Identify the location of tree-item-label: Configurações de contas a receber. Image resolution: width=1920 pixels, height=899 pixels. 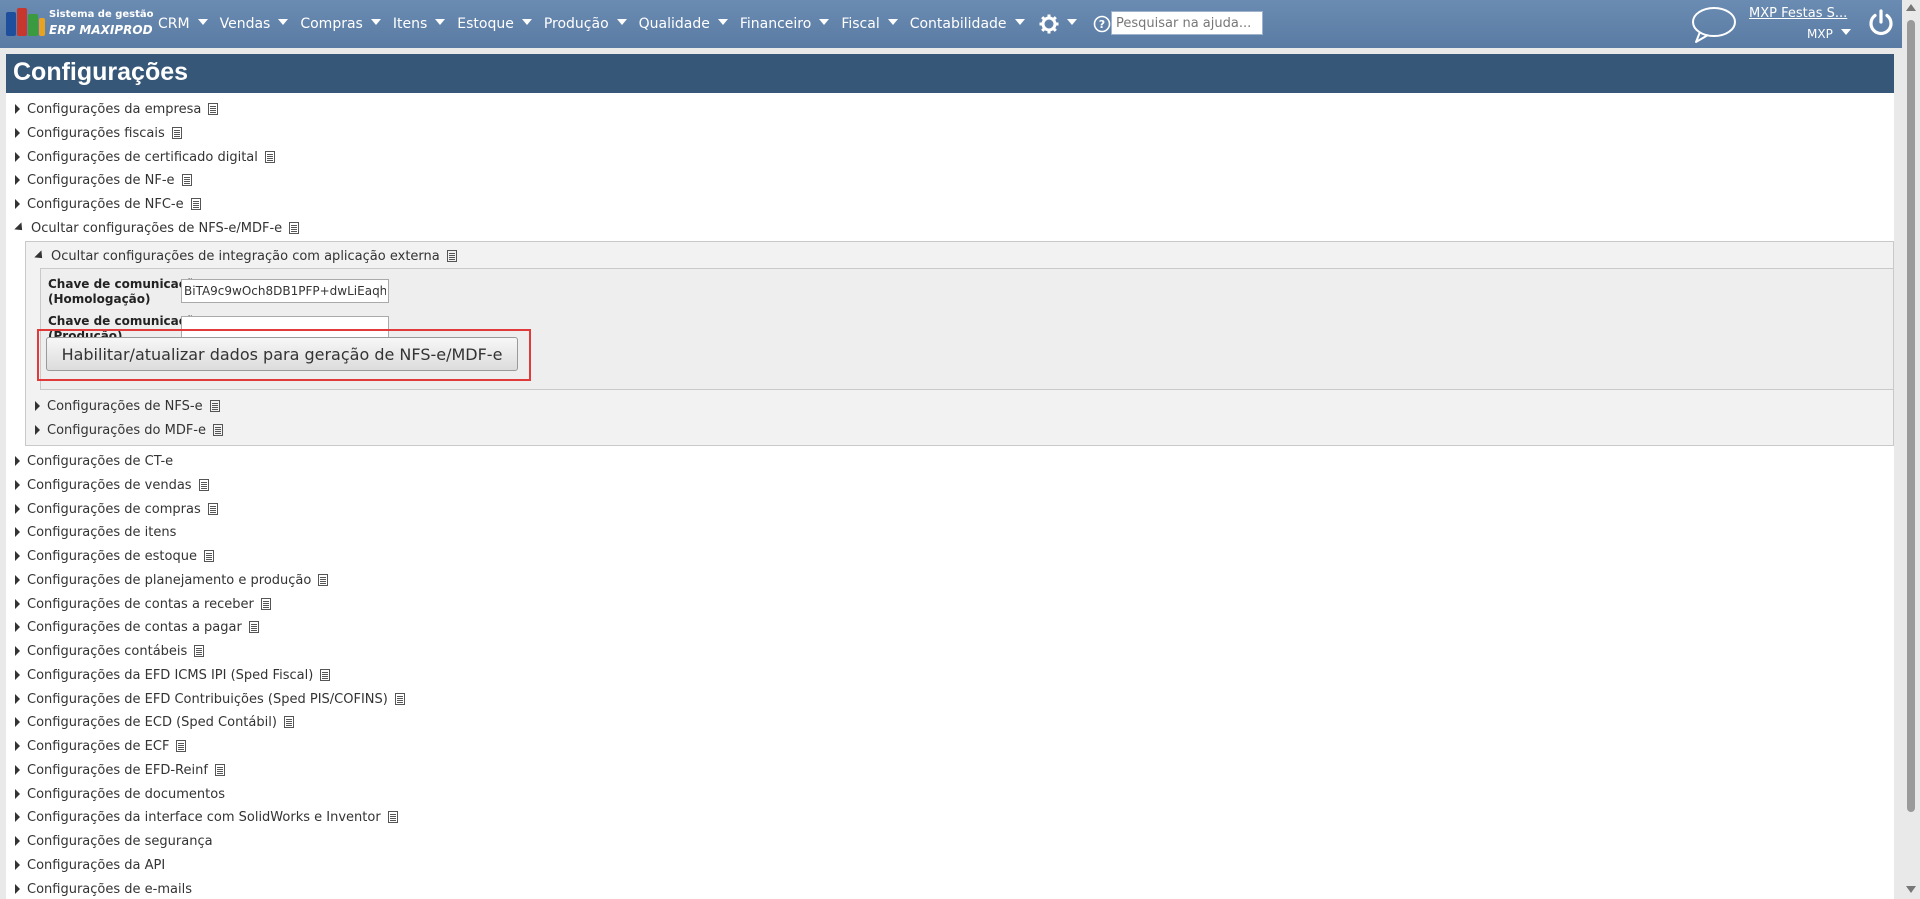
(140, 604).